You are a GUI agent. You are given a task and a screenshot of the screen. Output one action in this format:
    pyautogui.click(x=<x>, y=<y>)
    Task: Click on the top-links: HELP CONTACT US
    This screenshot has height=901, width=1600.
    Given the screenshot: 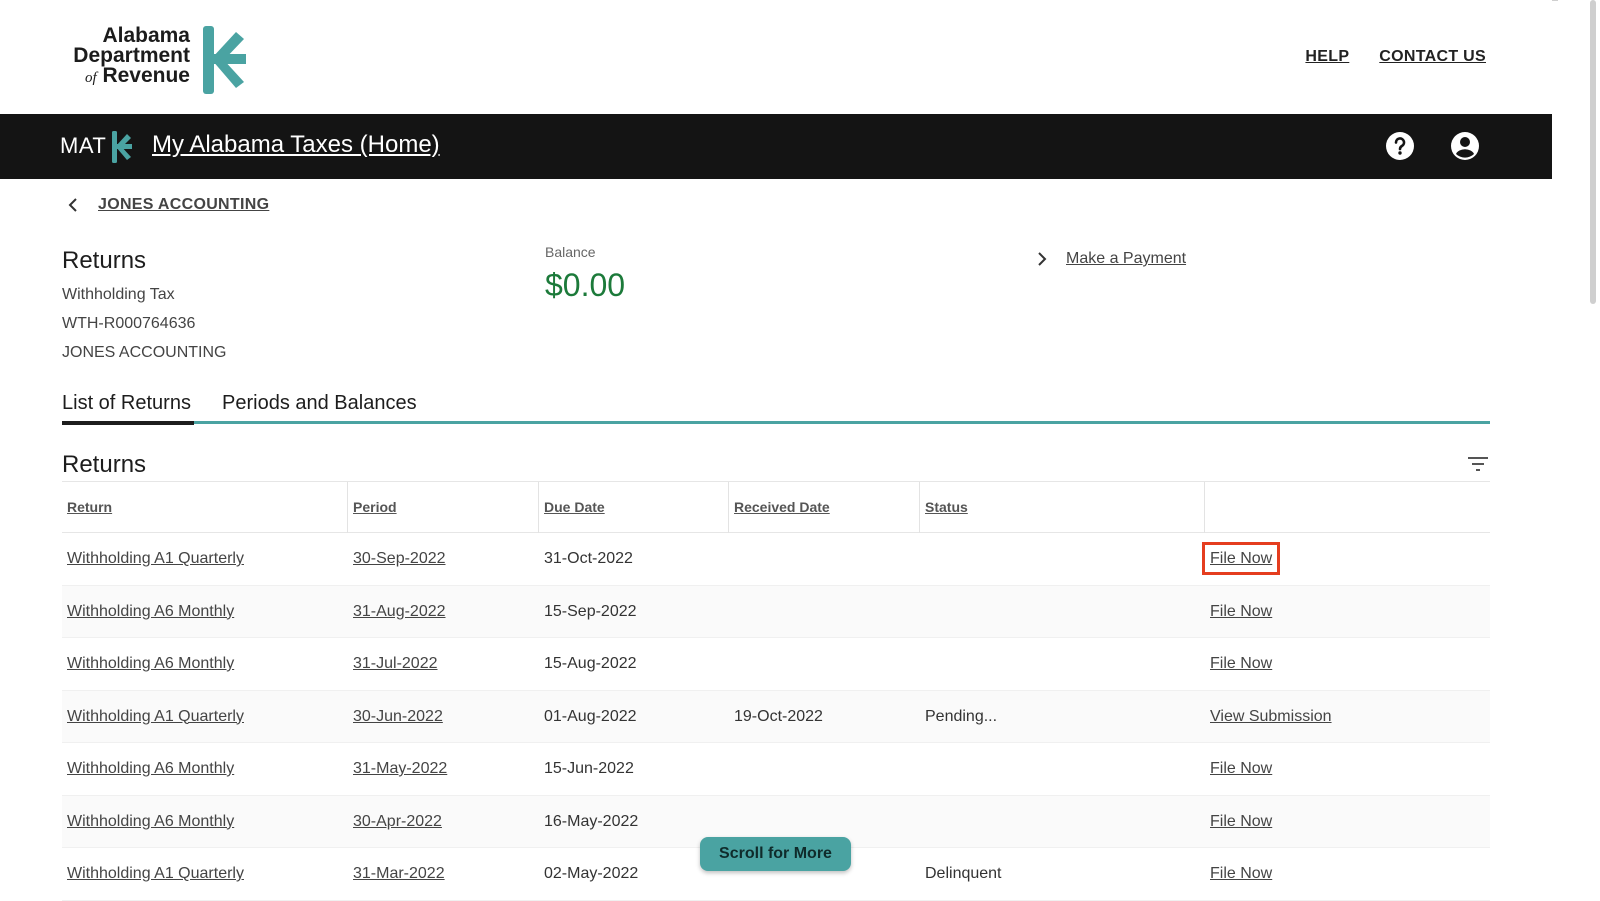 What is the action you would take?
    pyautogui.click(x=1395, y=57)
    